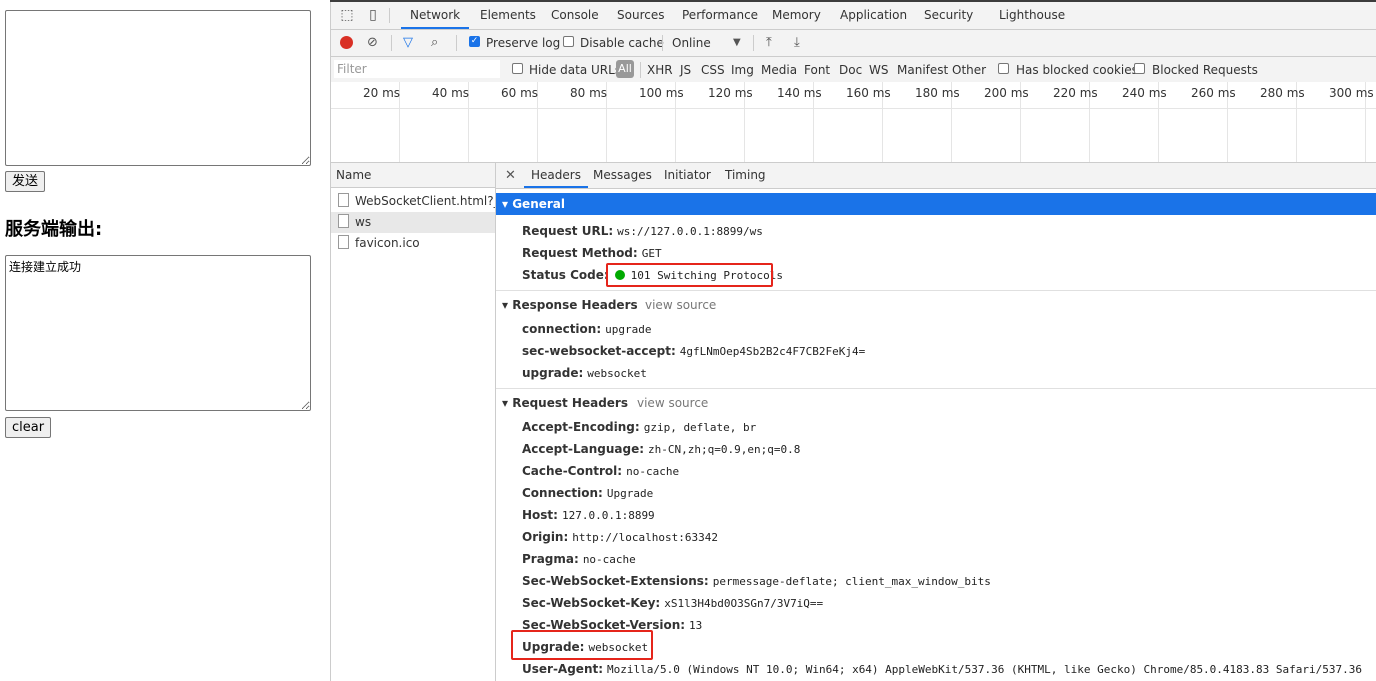 The image size is (1376, 681). Describe the element at coordinates (779, 70) in the screenshot. I see `filter-media: Media` at that location.